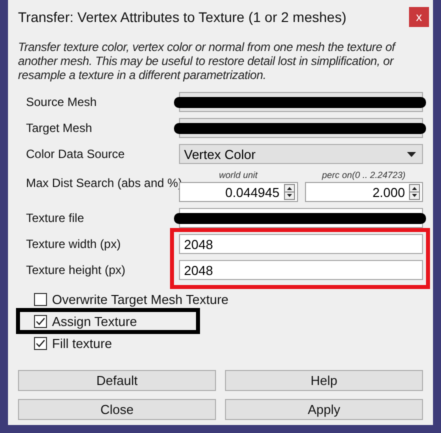 The image size is (441, 433). Describe the element at coordinates (419, 17) in the screenshot. I see `window-close-button: x` at that location.